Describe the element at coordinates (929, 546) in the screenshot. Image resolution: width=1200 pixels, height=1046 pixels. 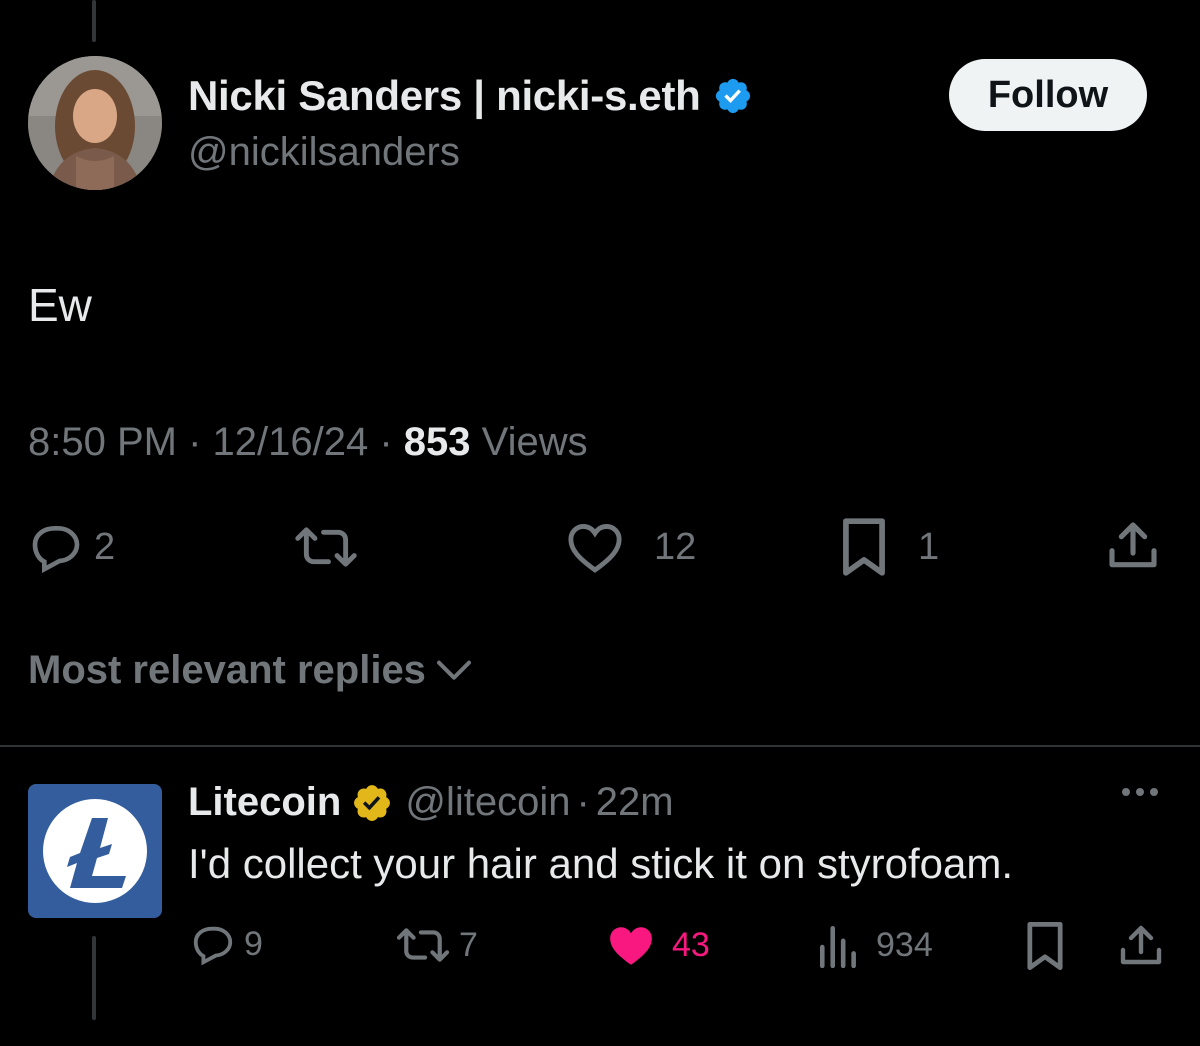
I see `bookmark-count: 1` at that location.